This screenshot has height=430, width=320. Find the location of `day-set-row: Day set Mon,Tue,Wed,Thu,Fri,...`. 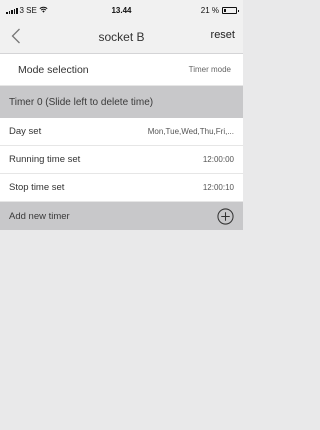

day-set-row: Day set Mon,Tue,Wed,Thu,Fri,... is located at coordinates (121, 132).